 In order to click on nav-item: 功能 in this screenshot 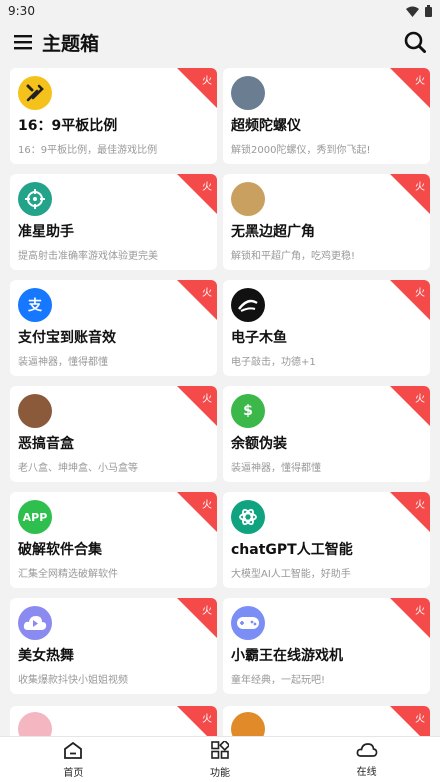, I will do `click(220, 759)`.